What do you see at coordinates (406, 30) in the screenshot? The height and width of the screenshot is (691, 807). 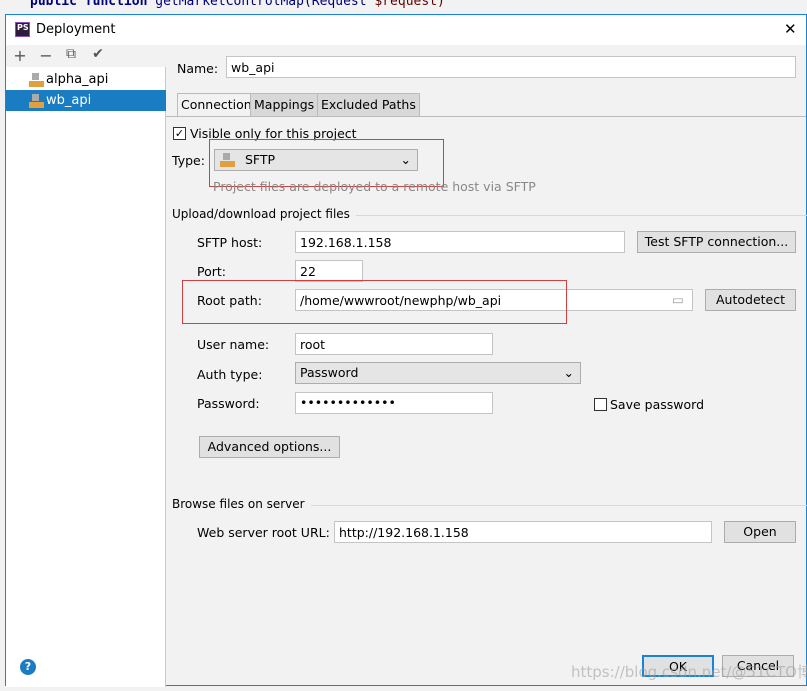 I see `title-bar: PS Deployment ✕` at bounding box center [406, 30].